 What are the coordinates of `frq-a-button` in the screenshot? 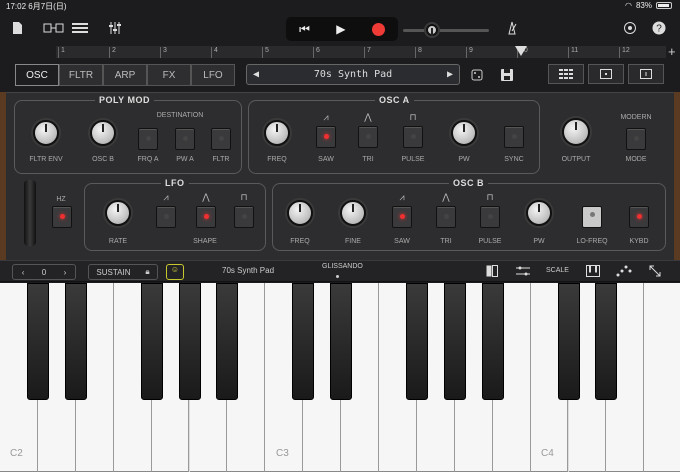 It's located at (148, 139).